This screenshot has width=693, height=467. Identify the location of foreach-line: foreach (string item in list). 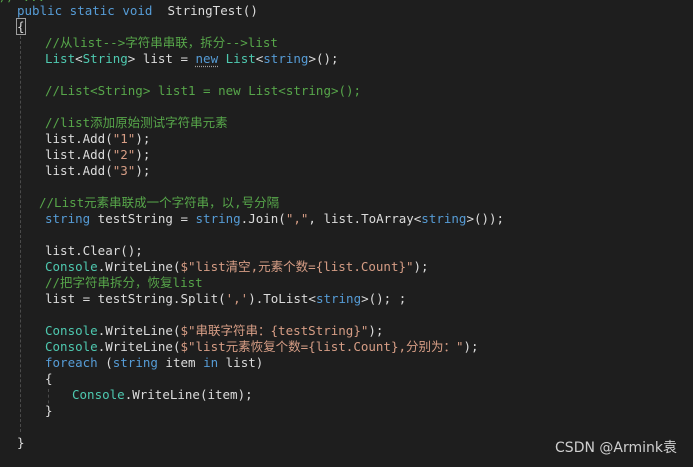
(154, 362).